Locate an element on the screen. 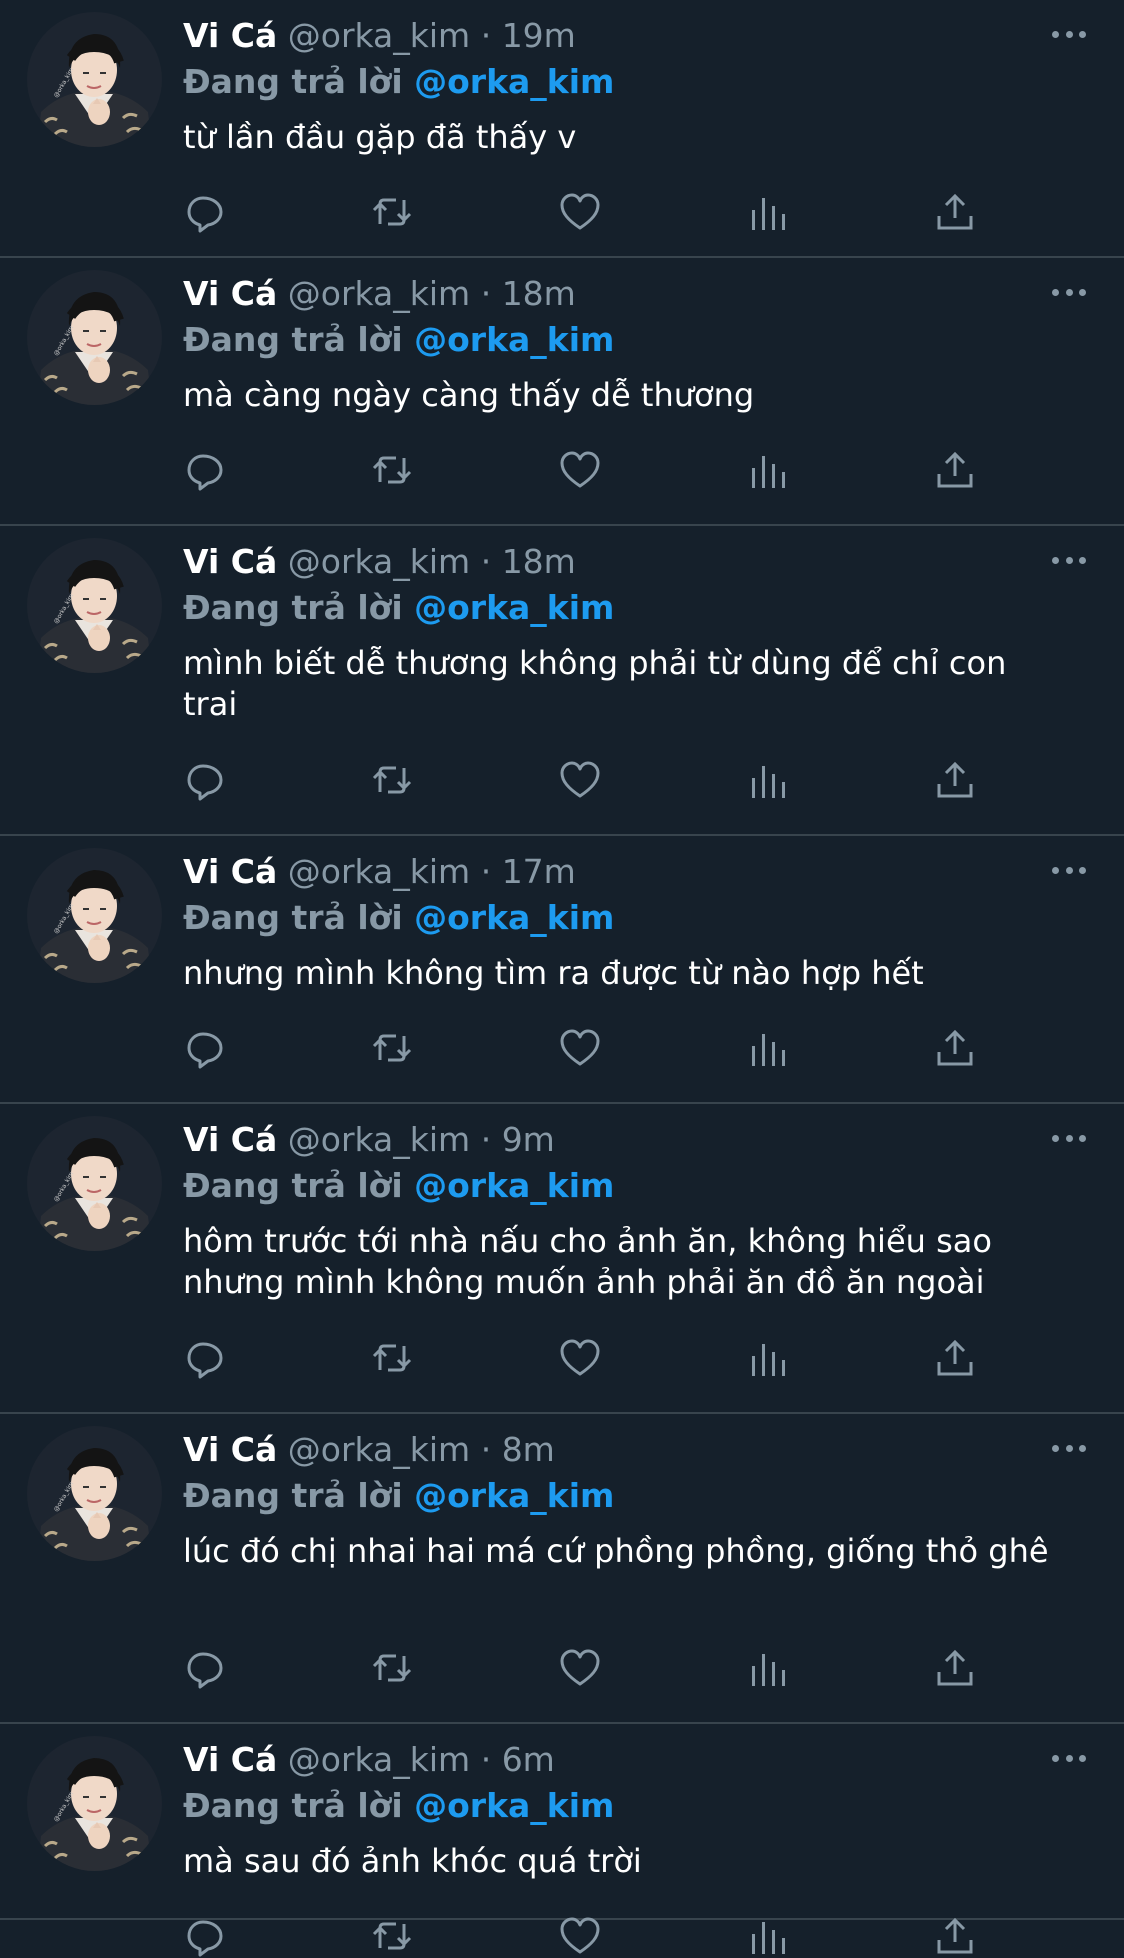  timestamp: 17m is located at coordinates (539, 871).